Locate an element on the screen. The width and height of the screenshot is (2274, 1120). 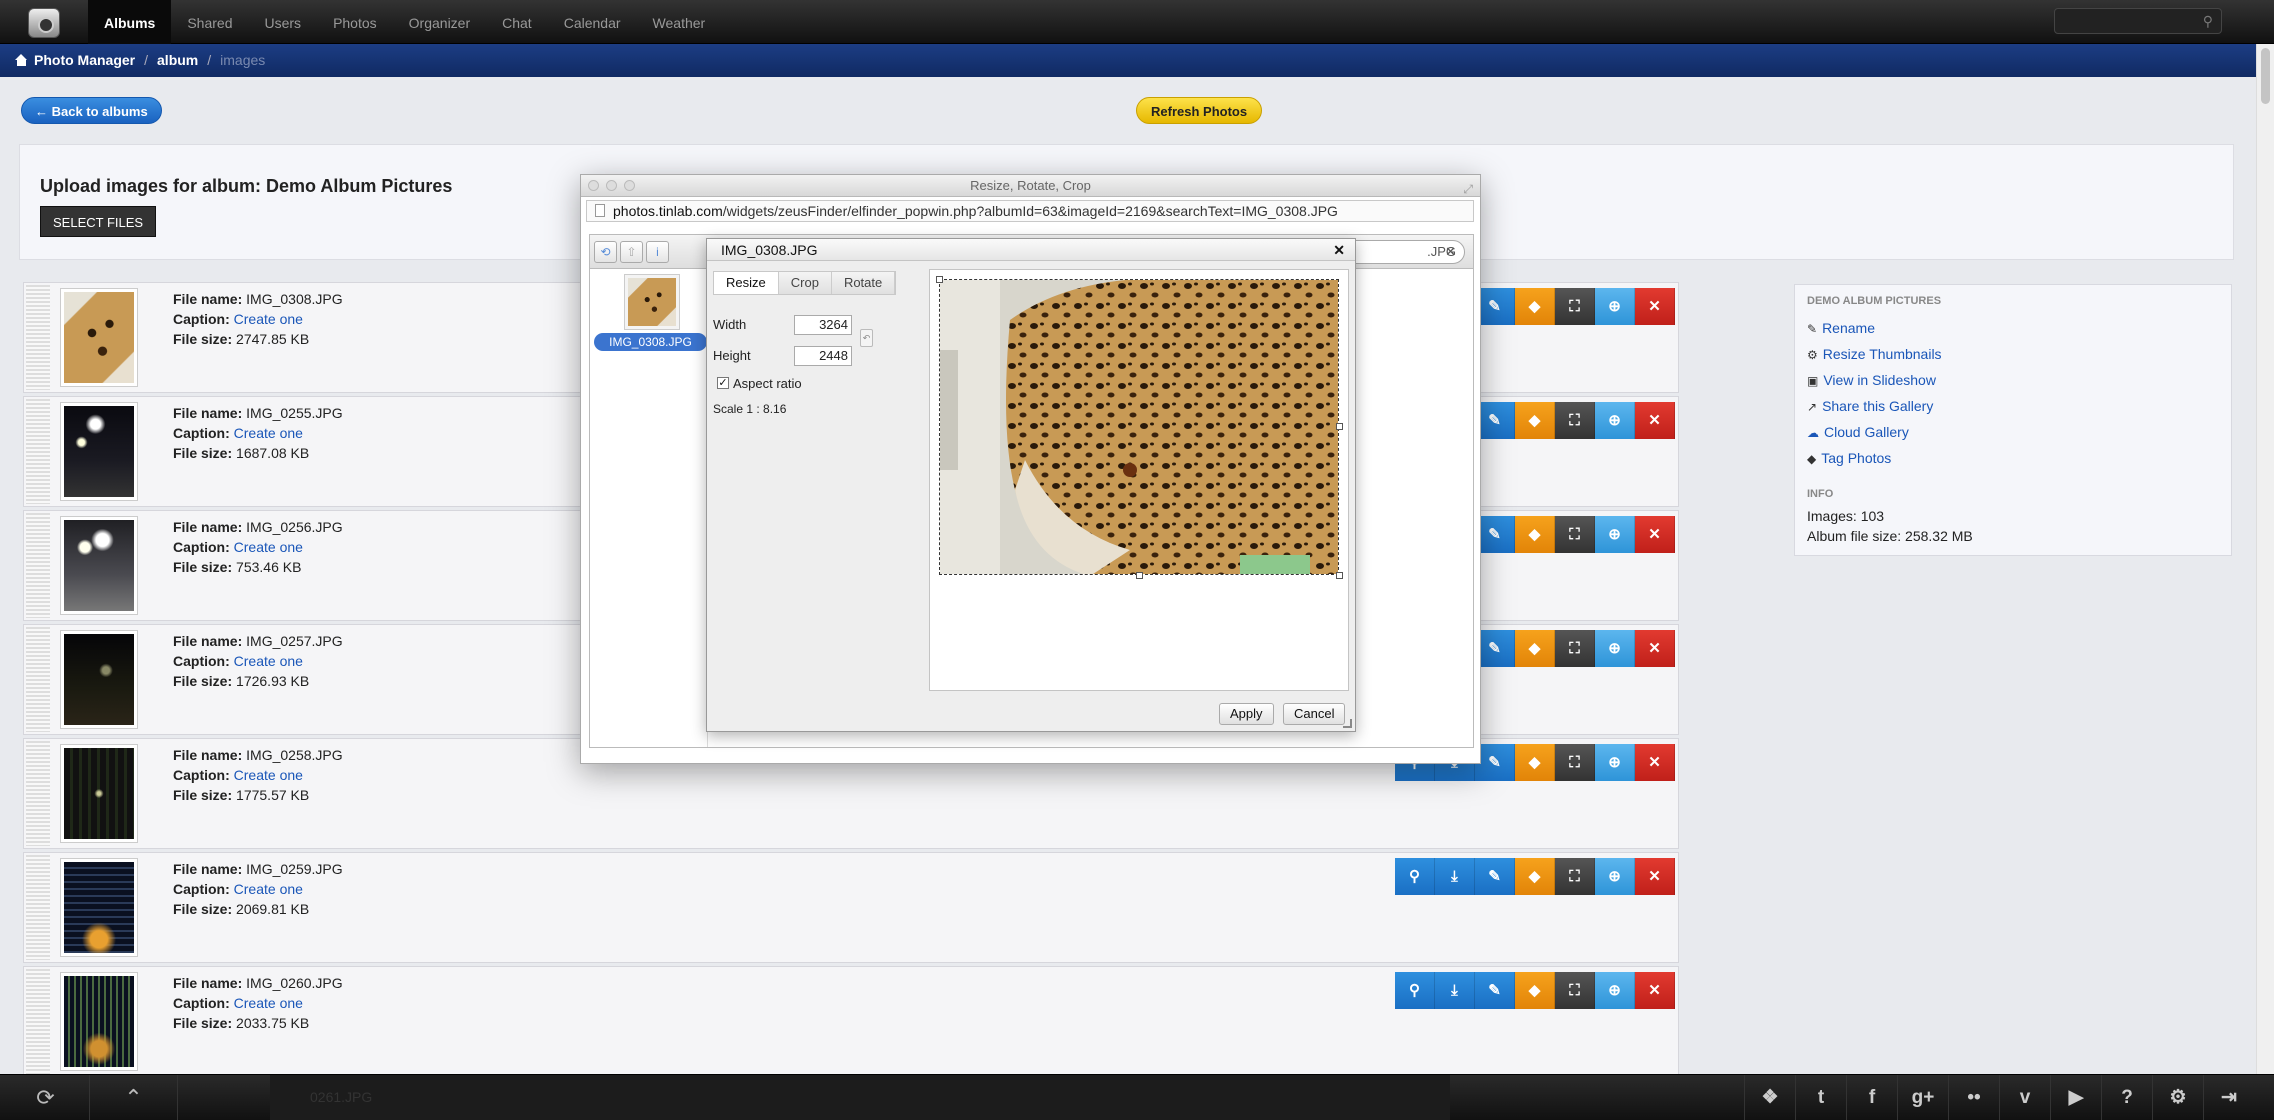
reload-icon: ⟳ is located at coordinates (46, 1097).